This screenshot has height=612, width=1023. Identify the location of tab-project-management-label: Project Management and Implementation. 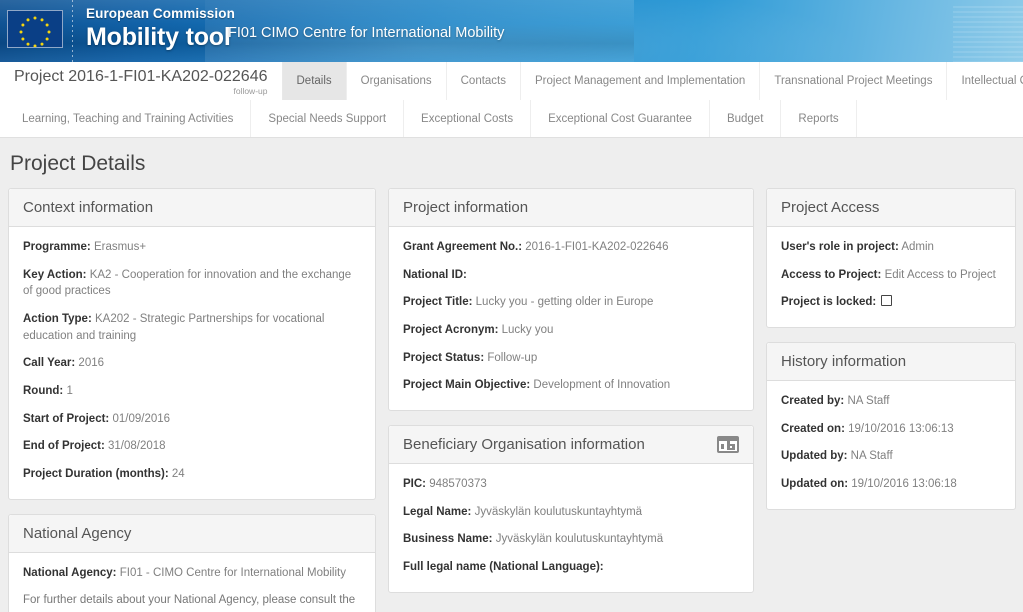
(640, 81).